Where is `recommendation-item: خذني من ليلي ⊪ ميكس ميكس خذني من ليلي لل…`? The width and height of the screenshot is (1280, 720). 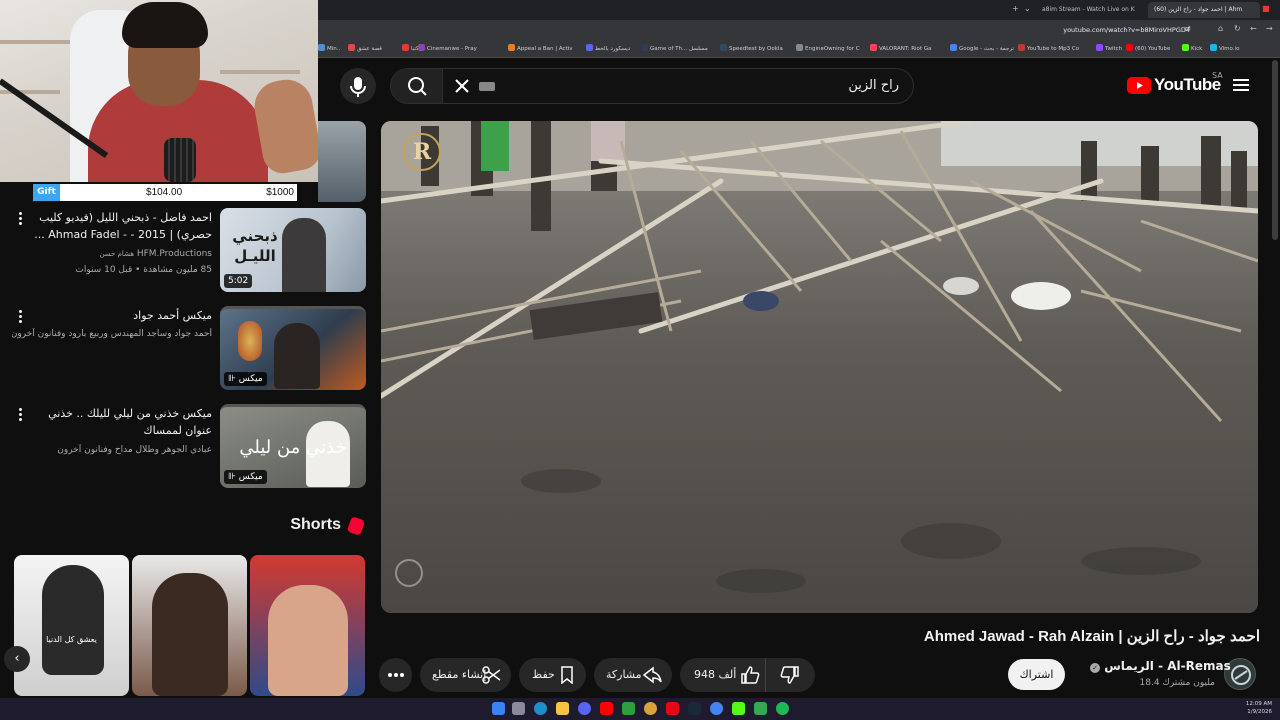
recommendation-item: خذني من ليلي ⊪ ميكس ميكس خذني من ليلي لل… is located at coordinates (183, 448).